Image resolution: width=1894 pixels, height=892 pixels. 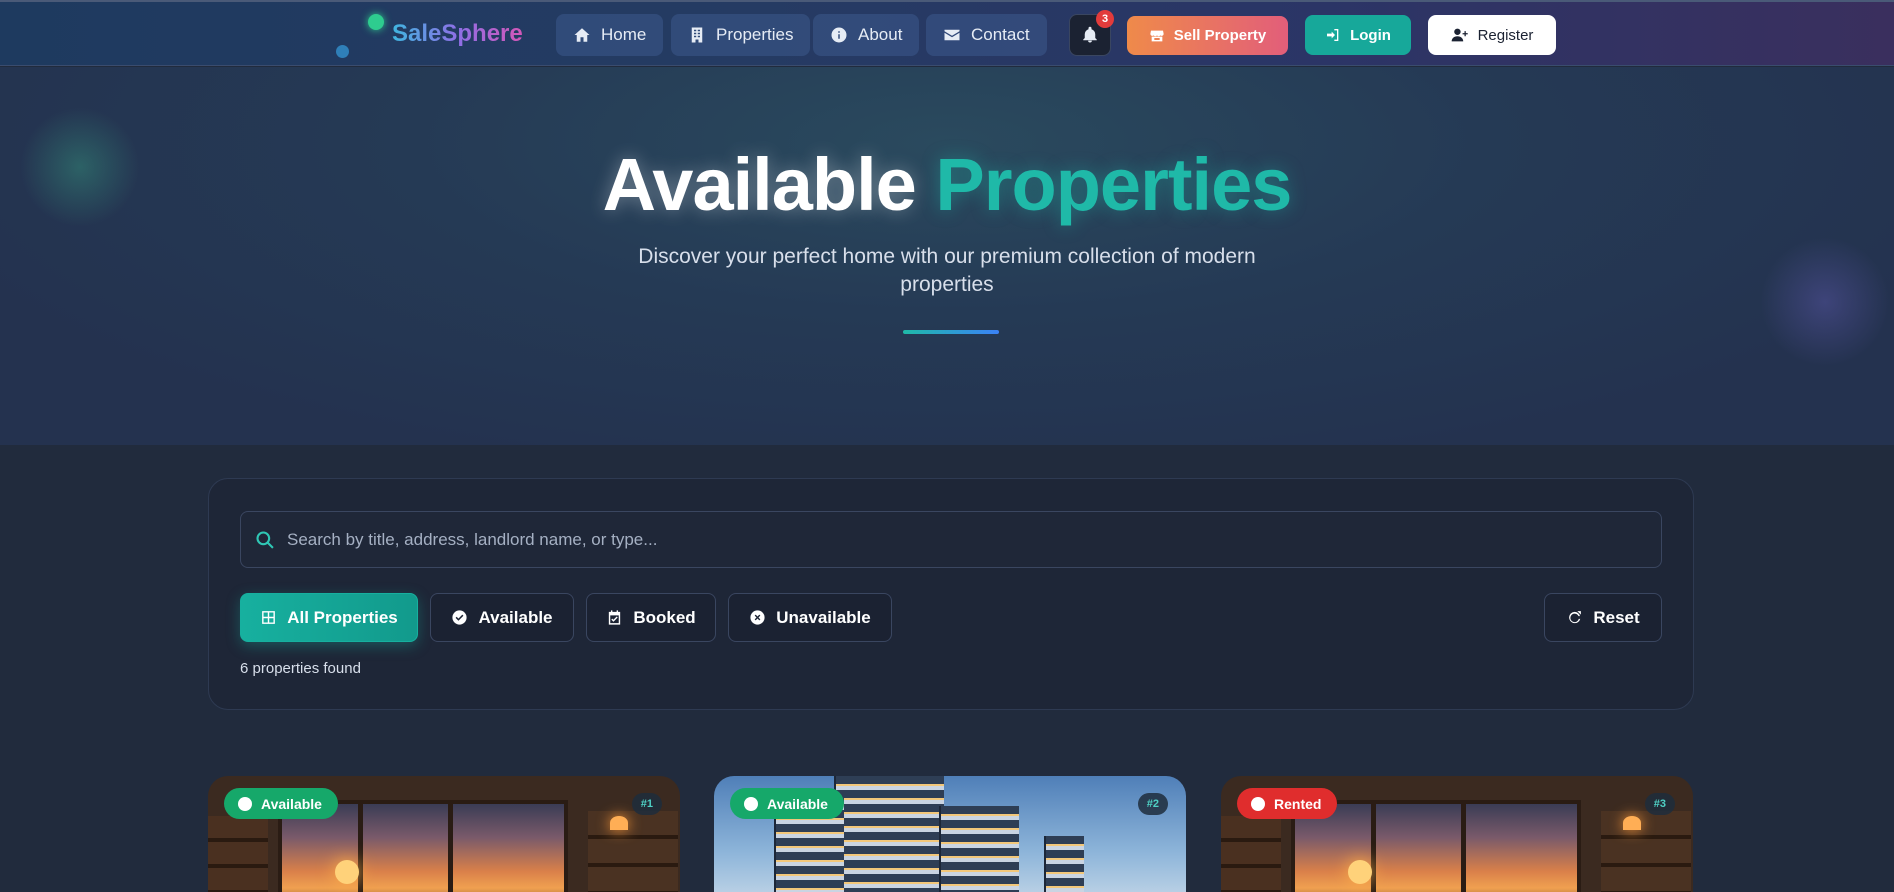 I want to click on property-card: Available #1, so click(x=444, y=834).